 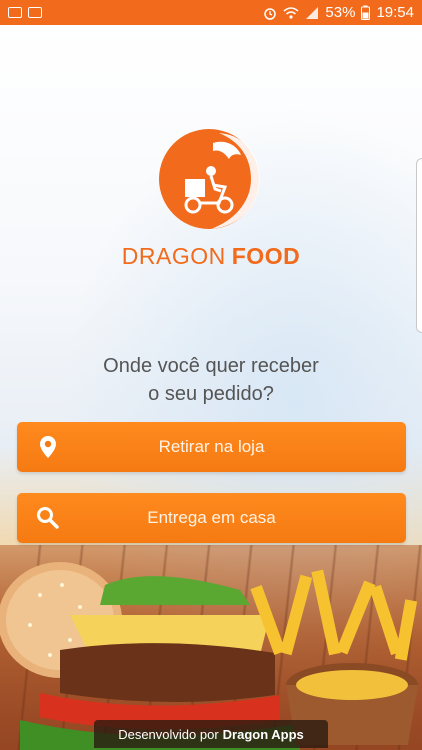 I want to click on brand-name-light: DRAGON, so click(x=173, y=256).